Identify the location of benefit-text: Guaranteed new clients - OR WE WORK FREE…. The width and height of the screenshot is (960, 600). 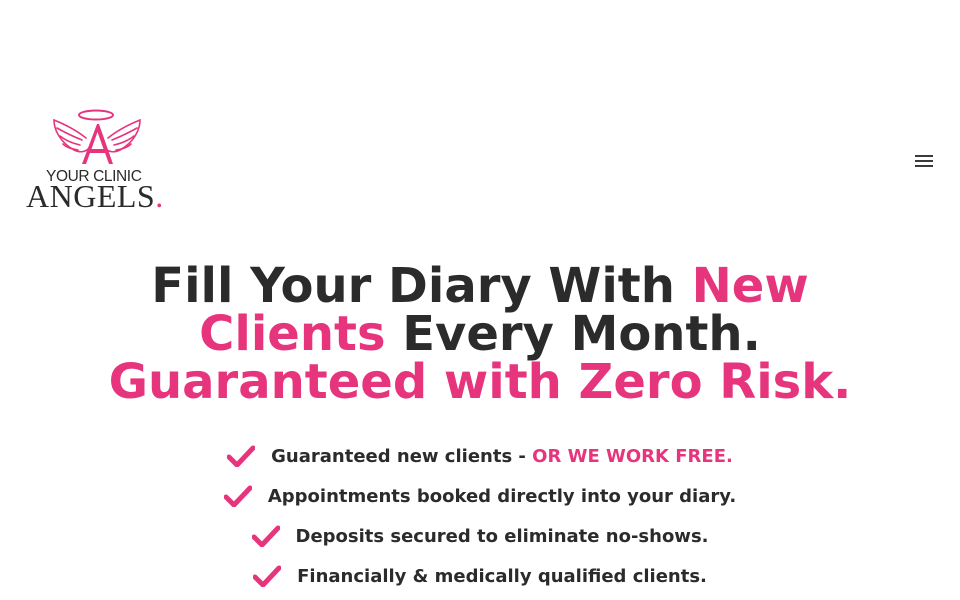
(502, 456).